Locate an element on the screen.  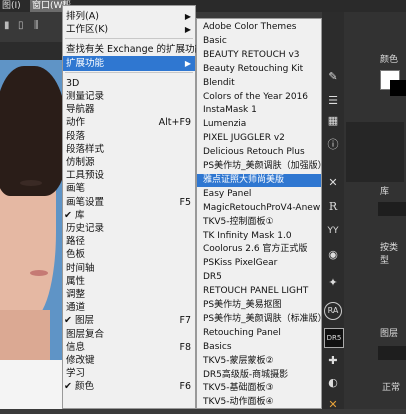
extension-menu-item: BEAUTY RETOUCH v3 is located at coordinates (259, 56).